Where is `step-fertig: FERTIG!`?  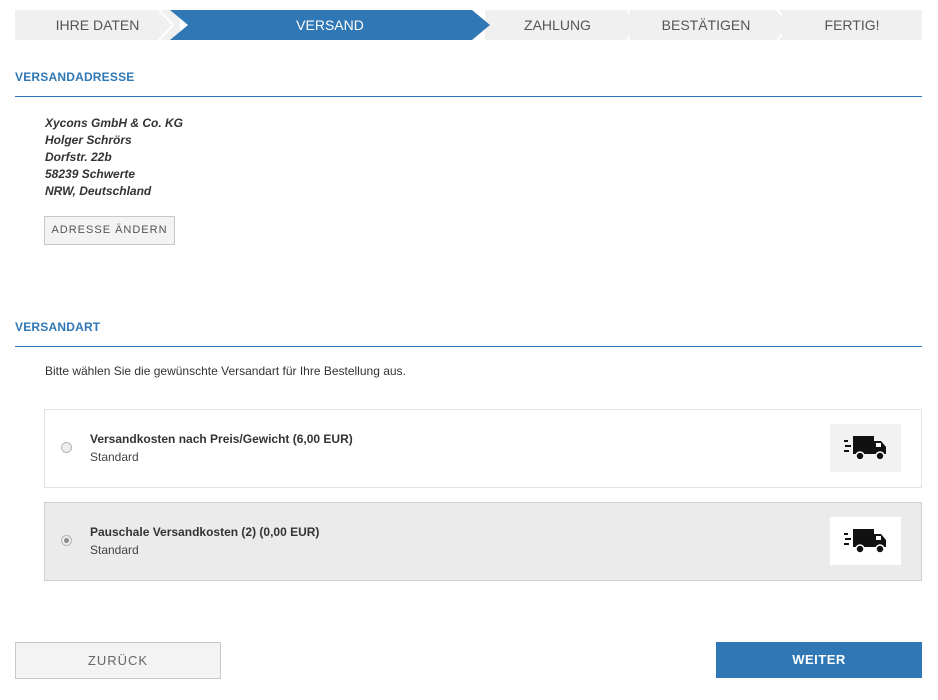 step-fertig: FERTIG! is located at coordinates (852, 25).